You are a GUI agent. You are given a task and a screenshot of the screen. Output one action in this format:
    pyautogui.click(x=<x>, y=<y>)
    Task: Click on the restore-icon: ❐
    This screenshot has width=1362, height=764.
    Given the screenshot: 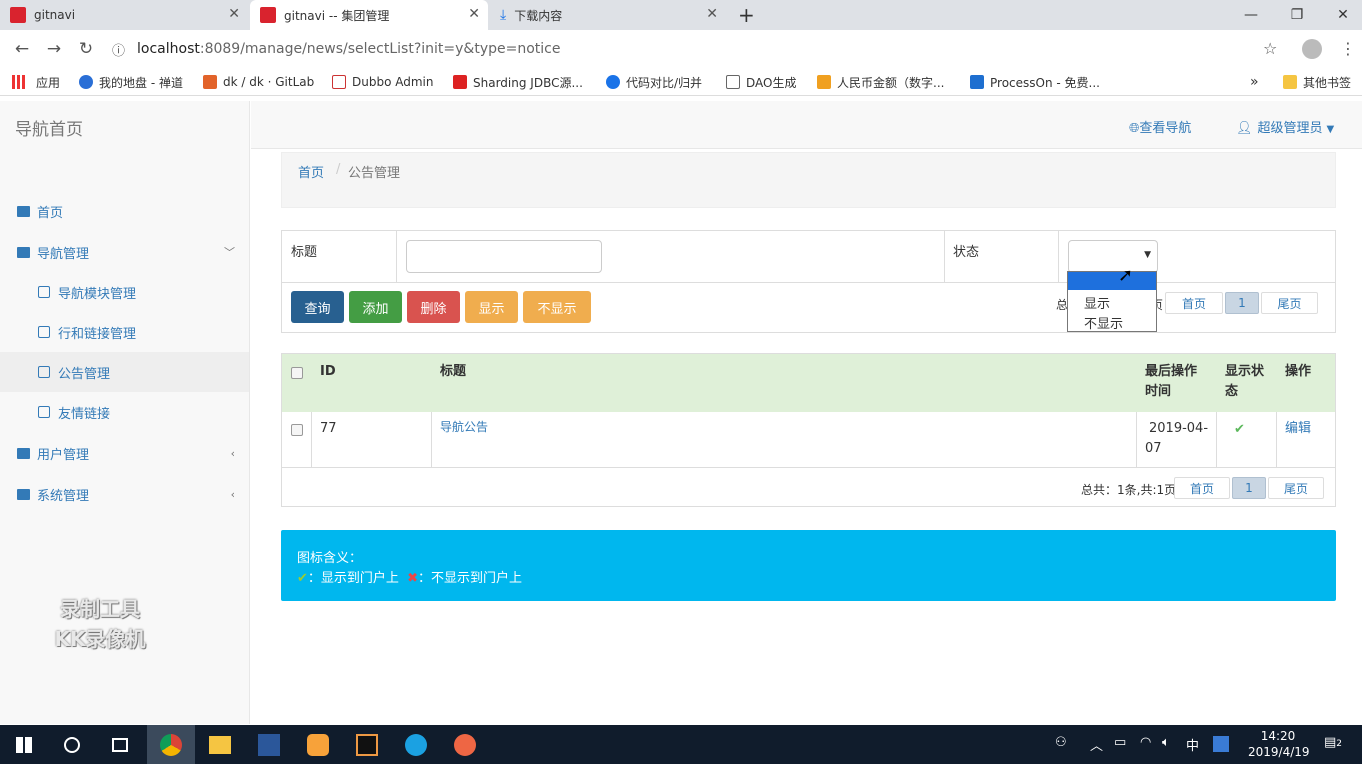 What is the action you would take?
    pyautogui.click(x=1297, y=15)
    